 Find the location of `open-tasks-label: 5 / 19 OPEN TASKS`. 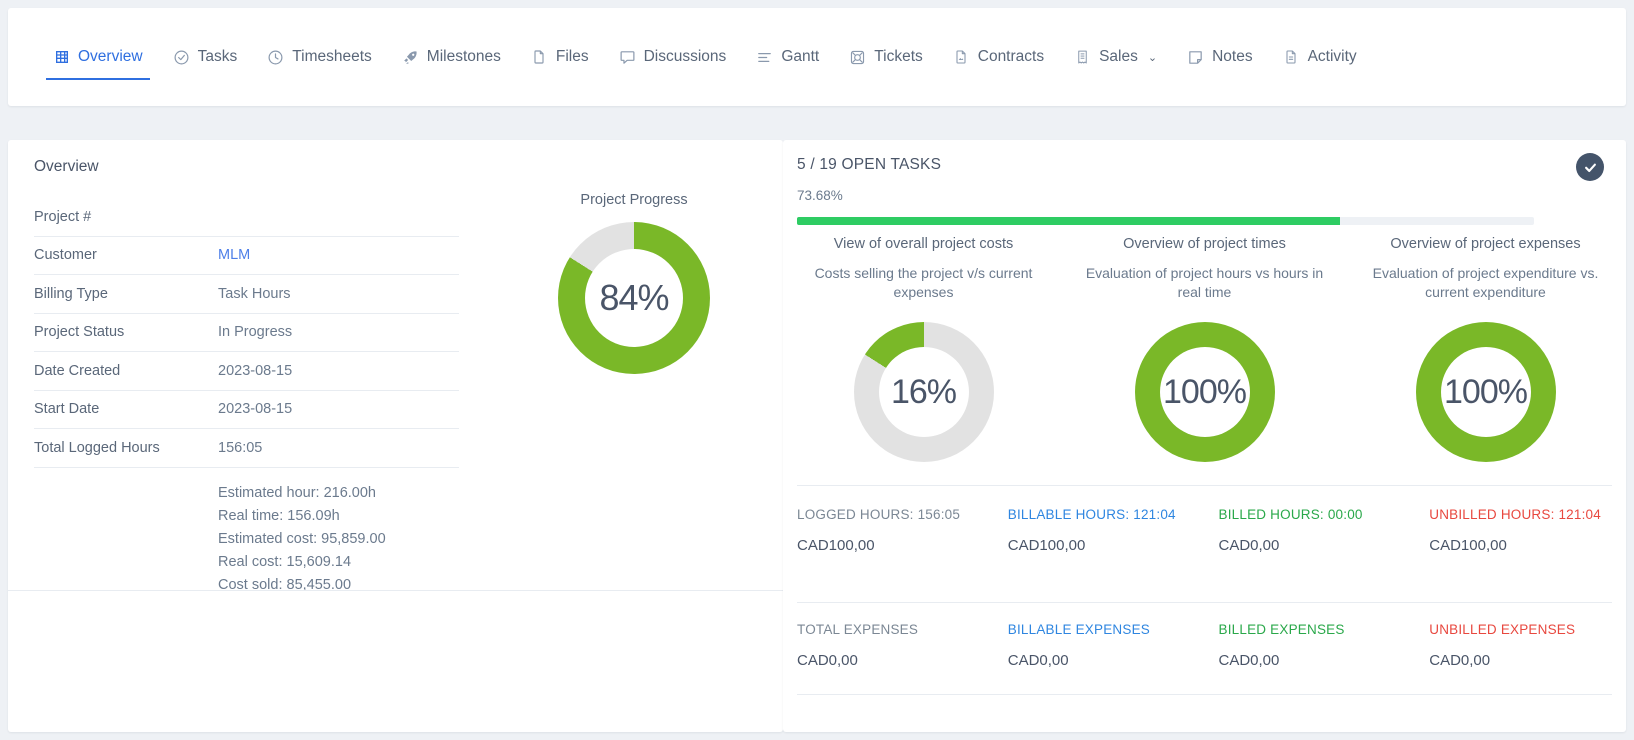

open-tasks-label: 5 / 19 OPEN TASKS is located at coordinates (869, 164).